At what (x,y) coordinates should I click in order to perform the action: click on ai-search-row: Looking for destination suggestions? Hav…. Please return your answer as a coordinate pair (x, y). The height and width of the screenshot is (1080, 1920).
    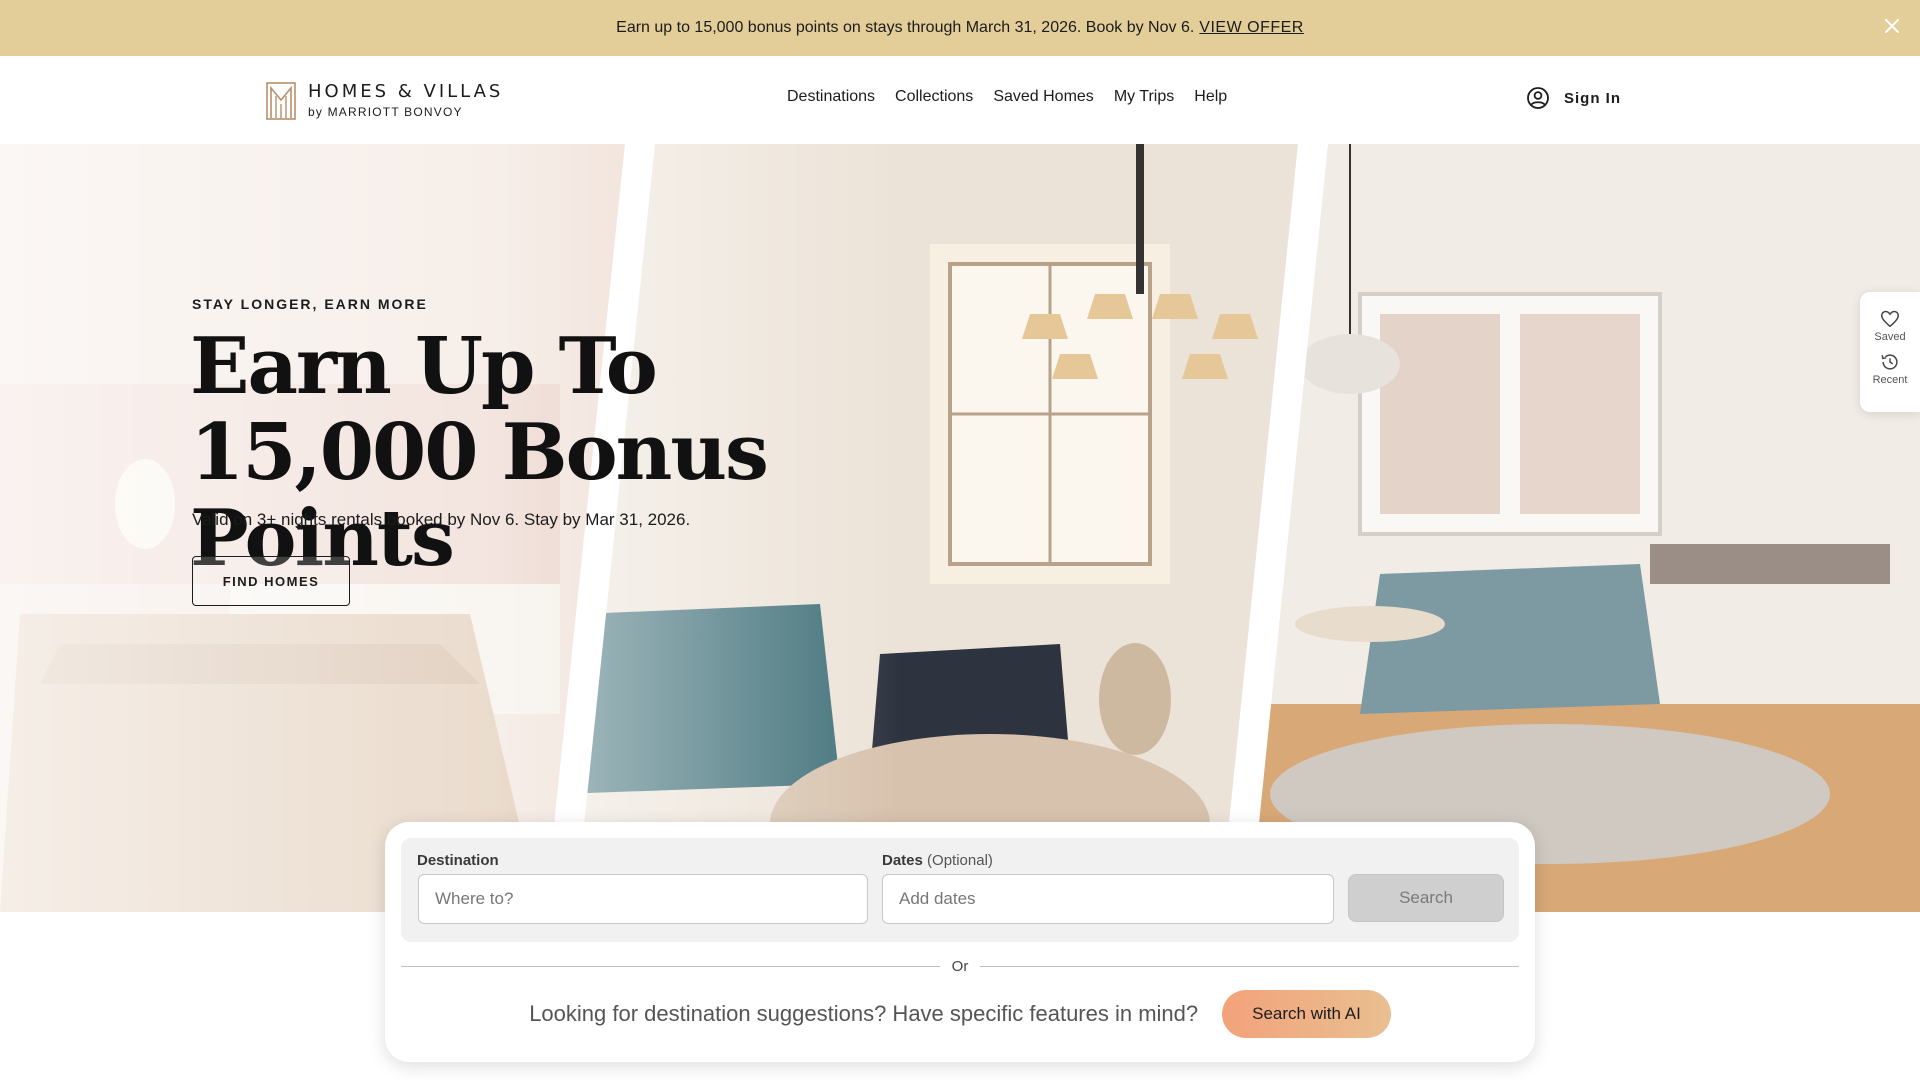
    Looking at the image, I should click on (960, 1014).